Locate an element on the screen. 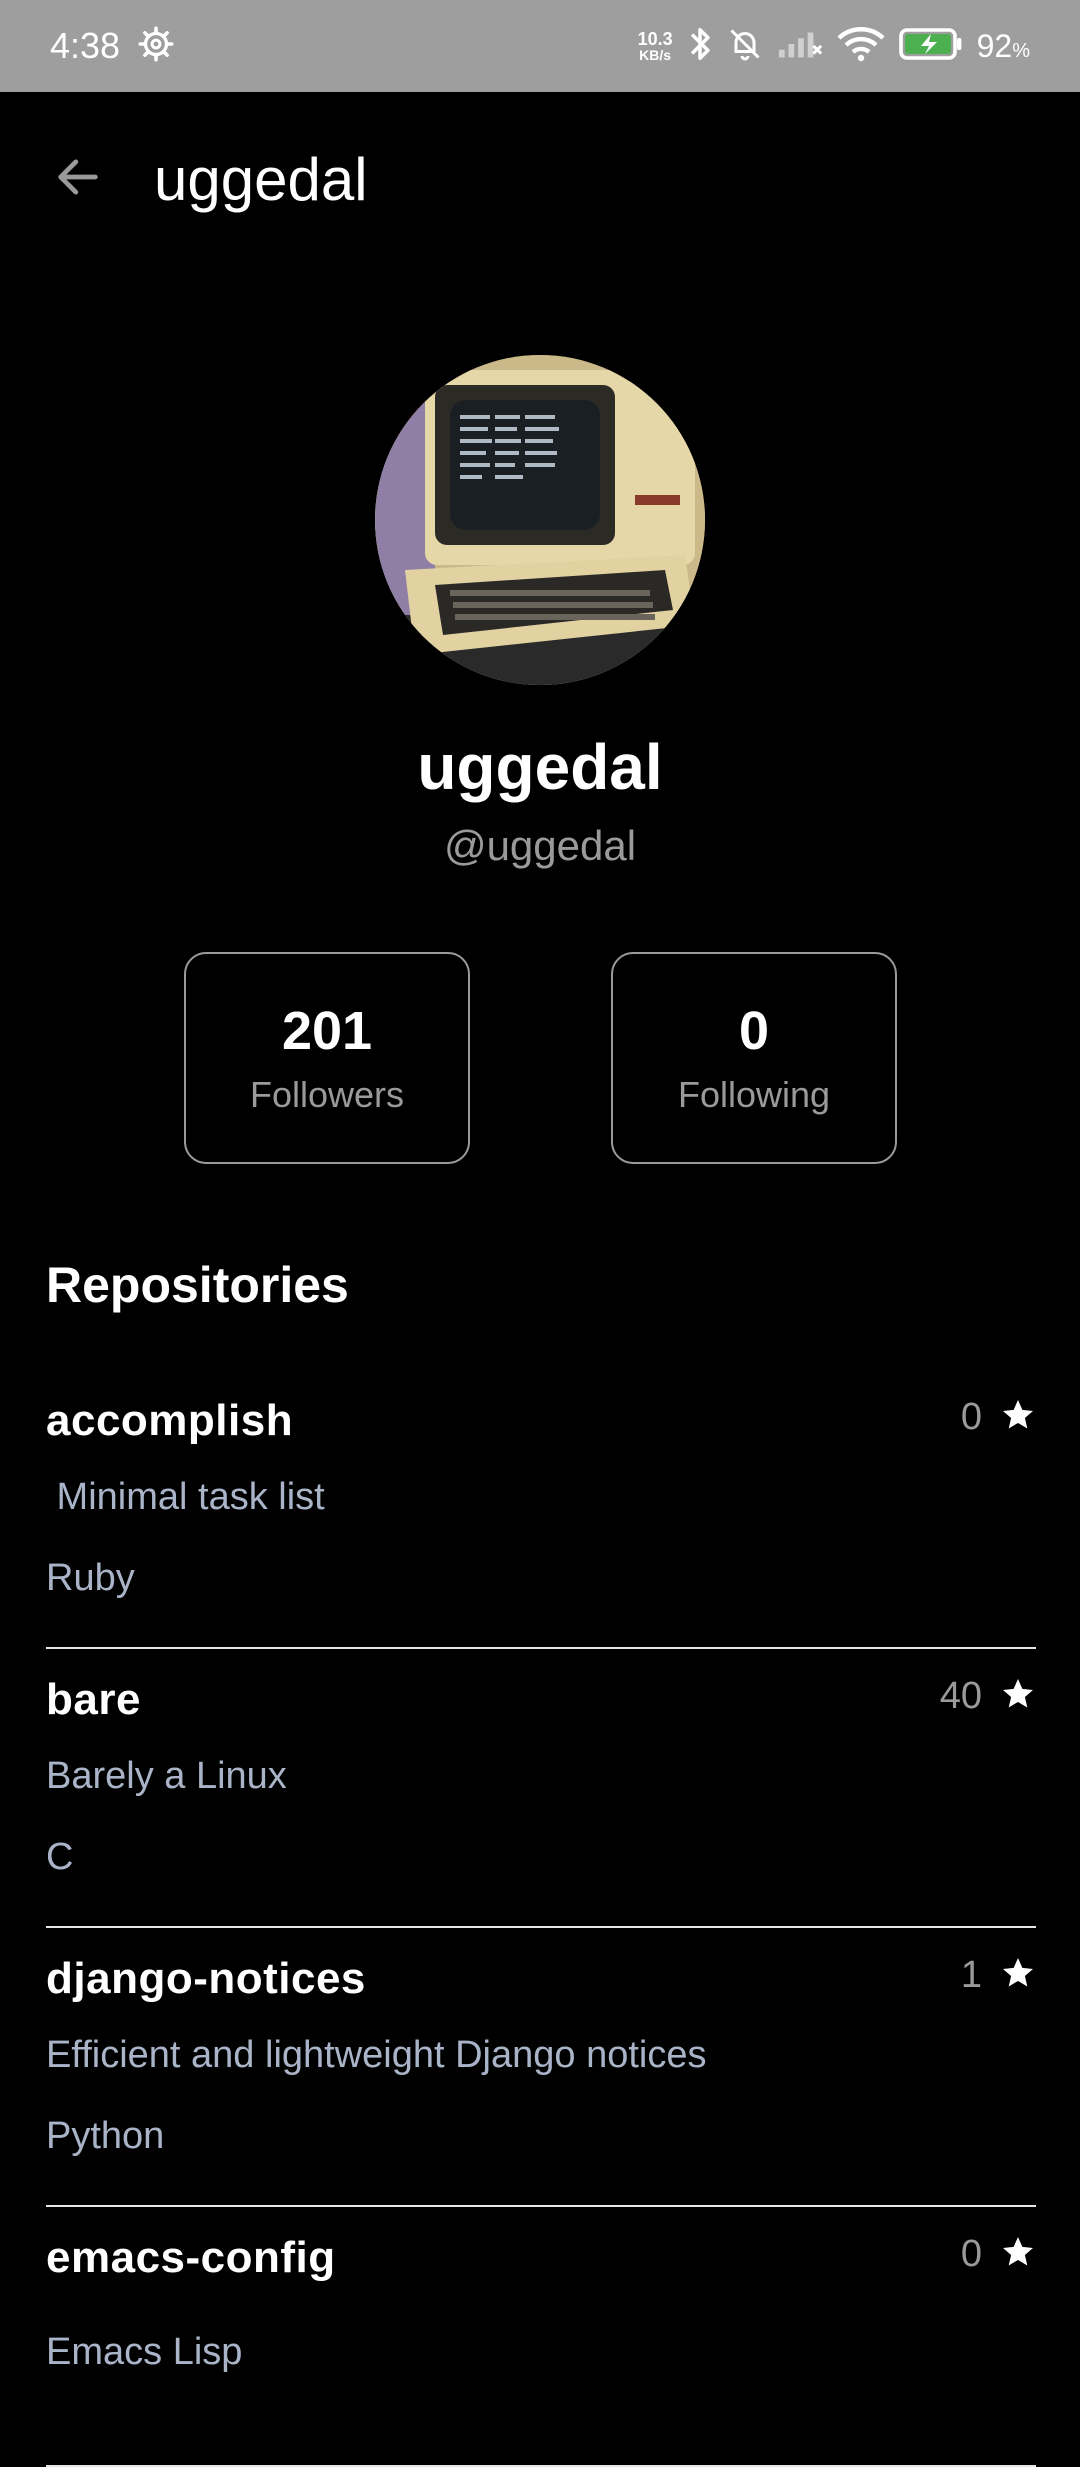 The image size is (1080, 2467). repository-language: Python is located at coordinates (105, 2136).